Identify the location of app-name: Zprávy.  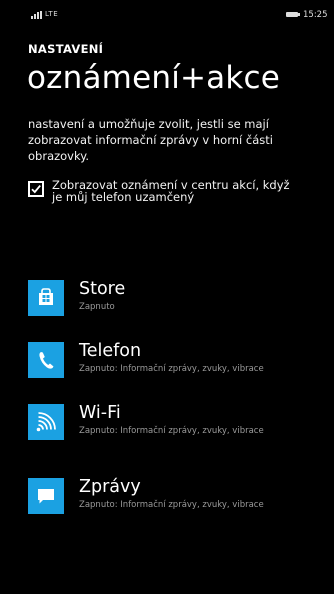
(110, 487).